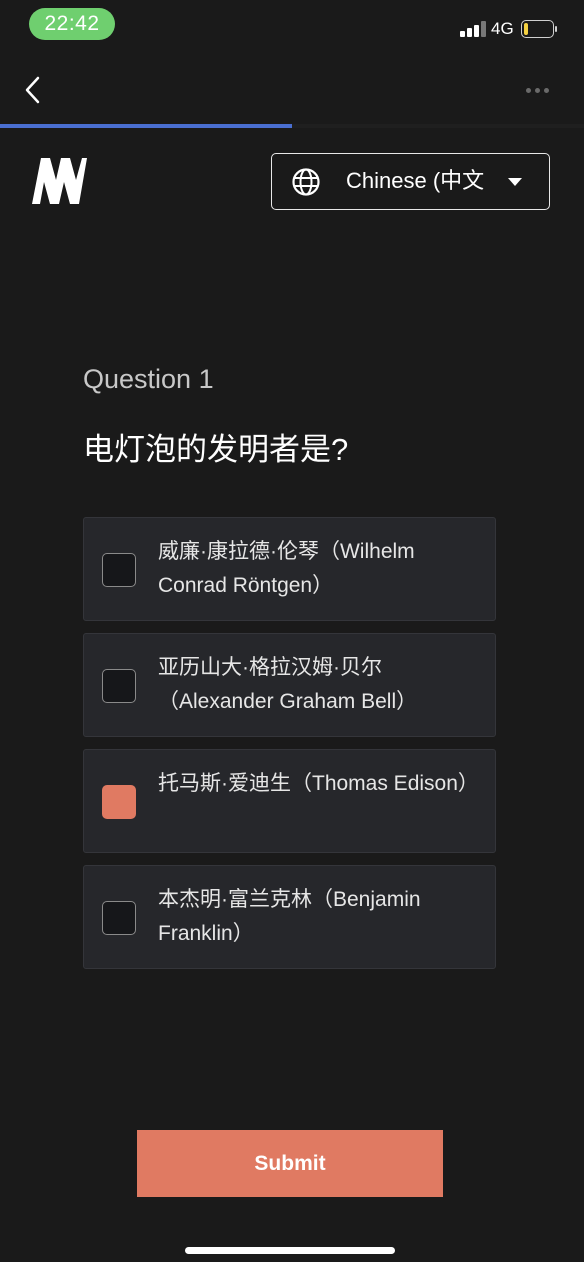 The width and height of the screenshot is (584, 1262). What do you see at coordinates (286, 568) in the screenshot?
I see `answer-label: 威廉·康拉德·伦琴（Wilhelm Conrad Röntgen）` at bounding box center [286, 568].